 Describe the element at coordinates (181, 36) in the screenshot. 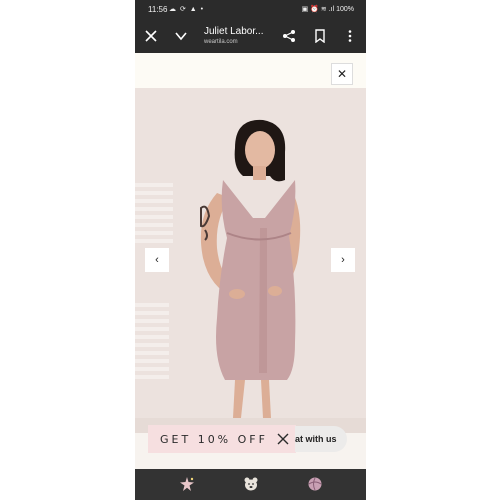

I see `chevron-down-icon` at that location.